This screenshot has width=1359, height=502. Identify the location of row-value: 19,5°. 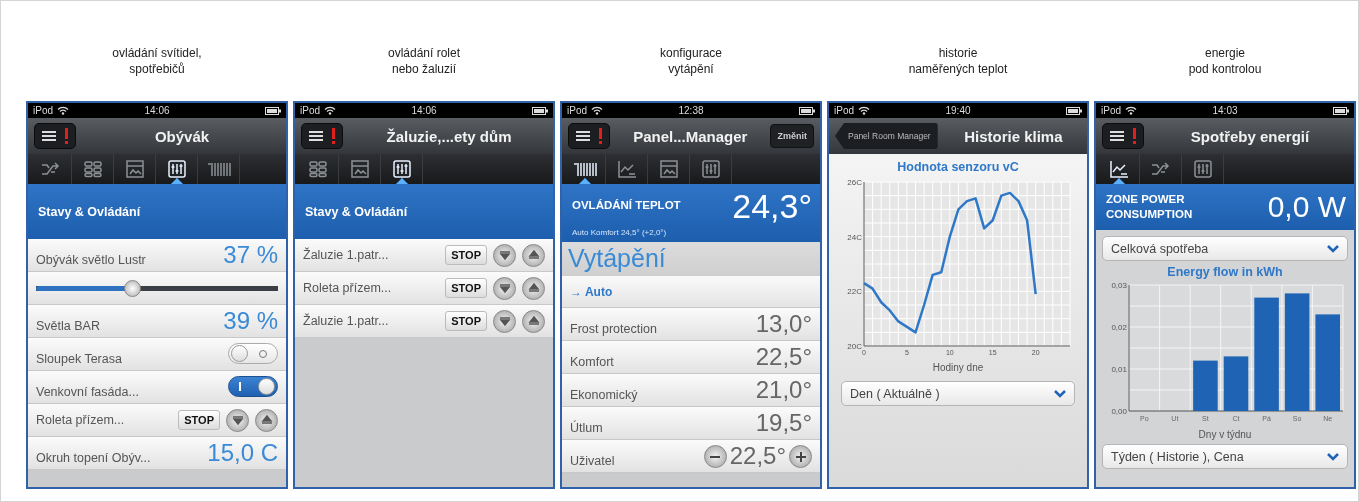
(783, 423).